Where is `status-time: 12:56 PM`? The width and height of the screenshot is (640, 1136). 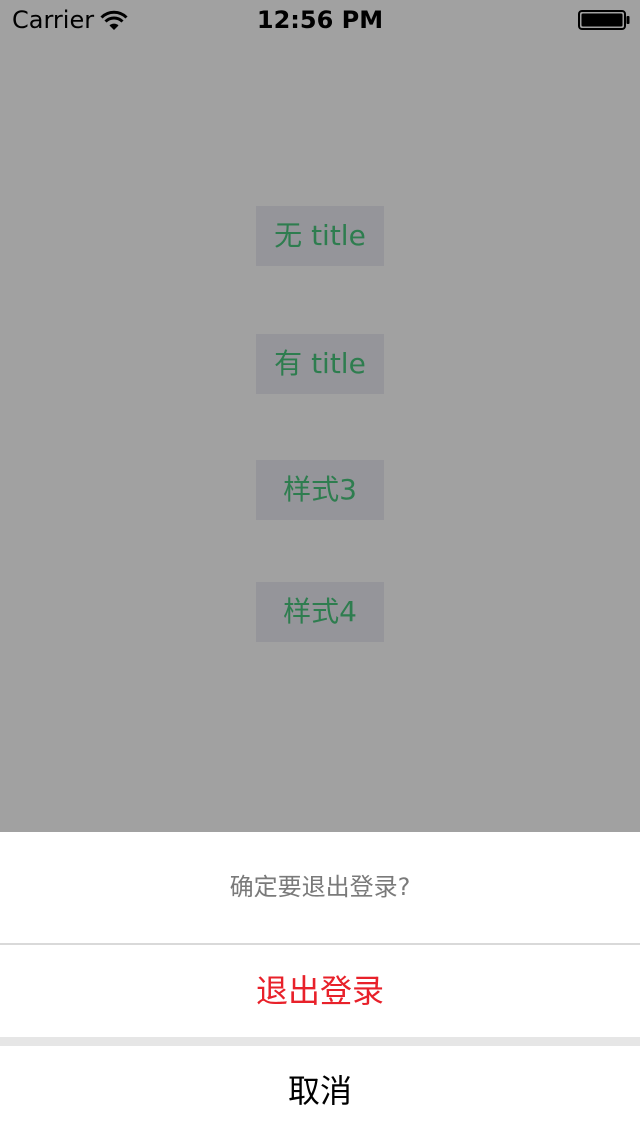
status-time: 12:56 PM is located at coordinates (320, 20).